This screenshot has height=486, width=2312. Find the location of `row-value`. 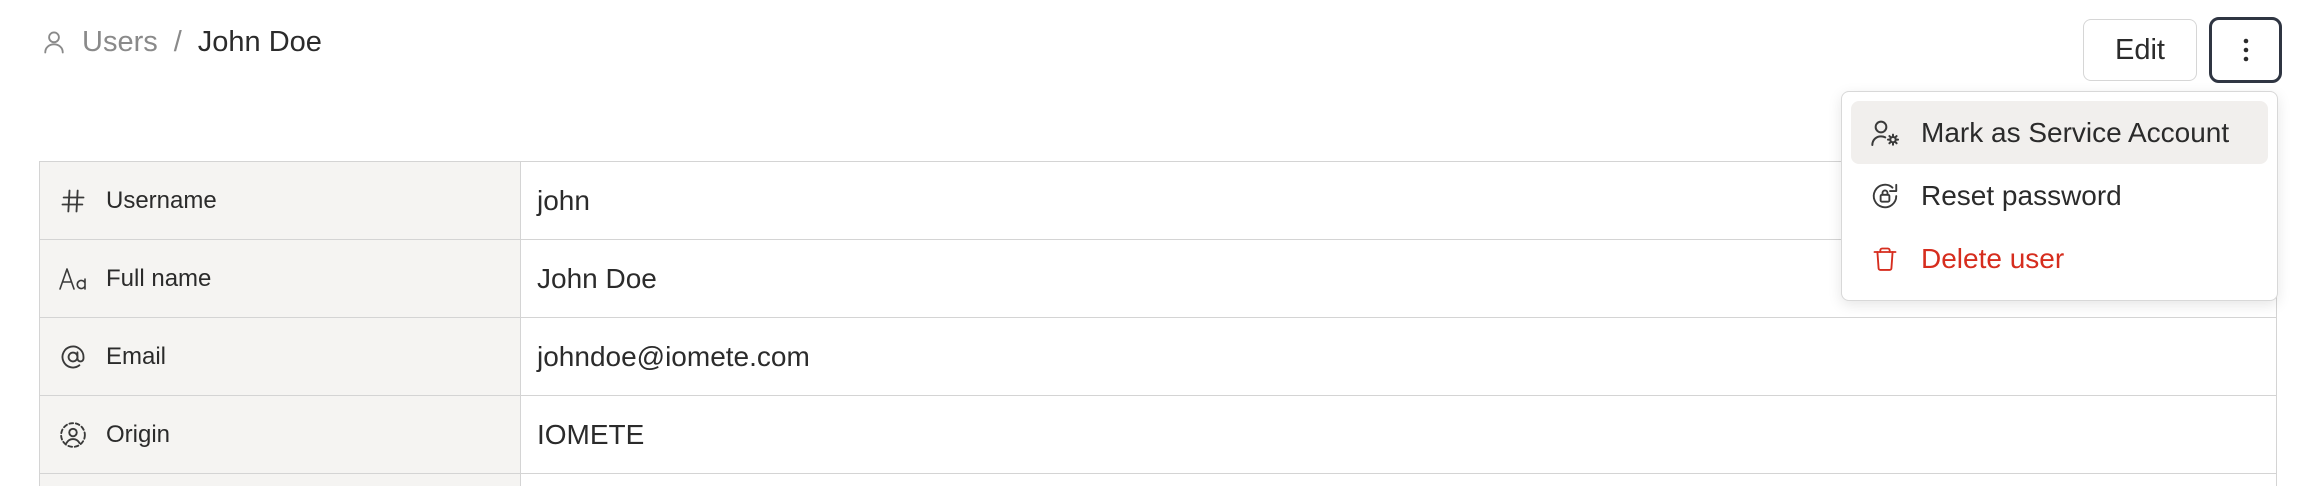

row-value is located at coordinates (1398, 480).